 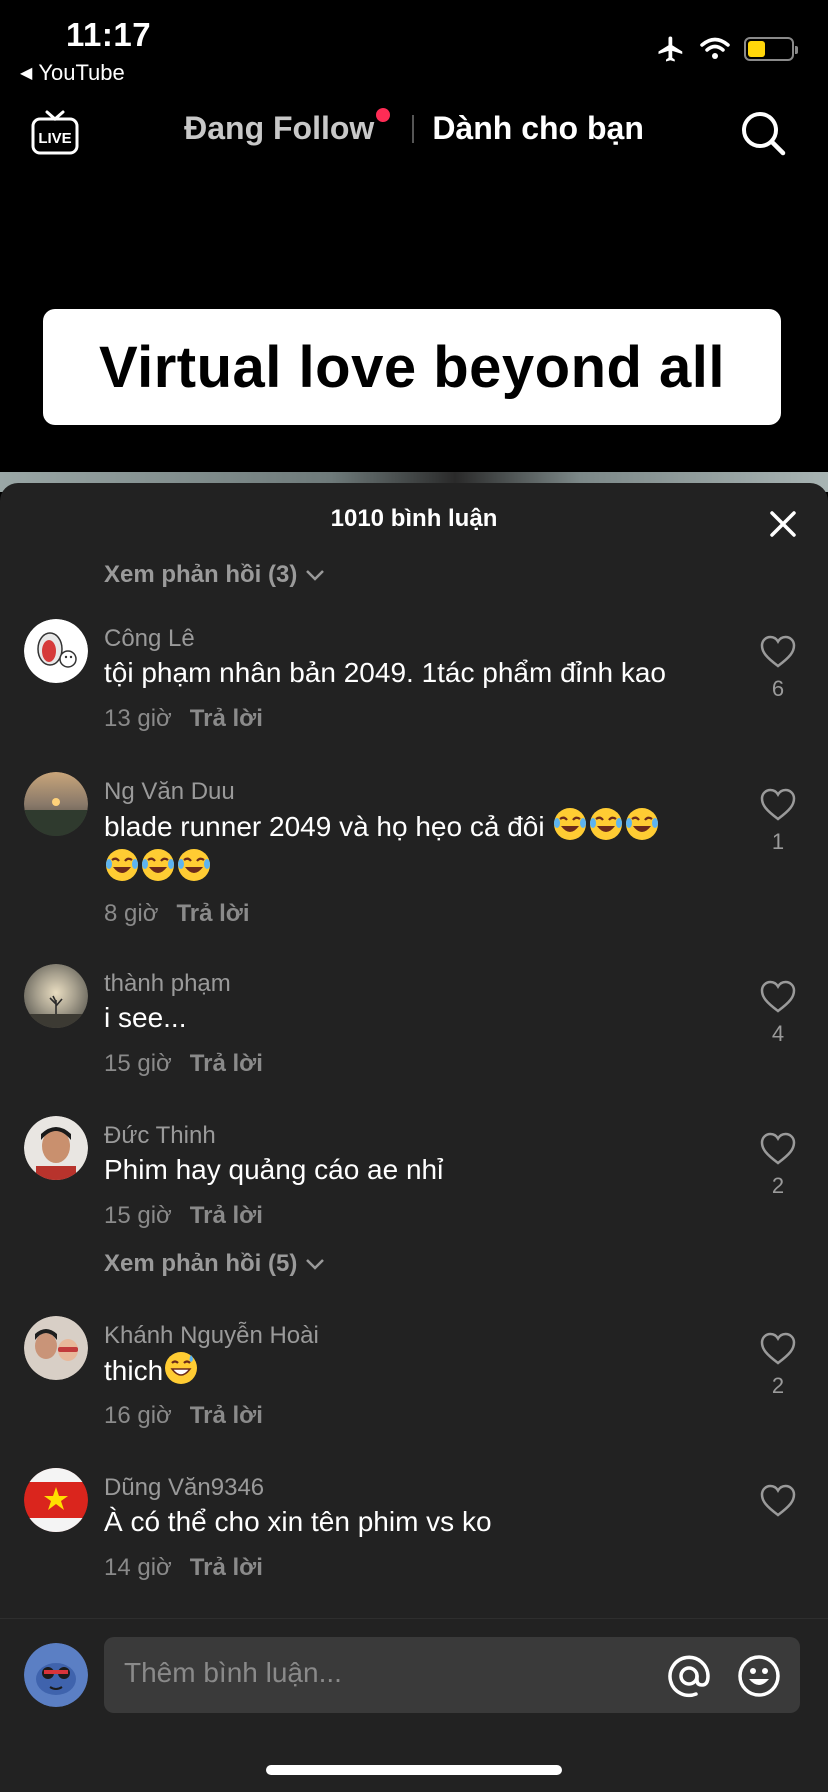 What do you see at coordinates (201, 1263) in the screenshot?
I see `view-replies-label: Xem phản hồi (5)` at bounding box center [201, 1263].